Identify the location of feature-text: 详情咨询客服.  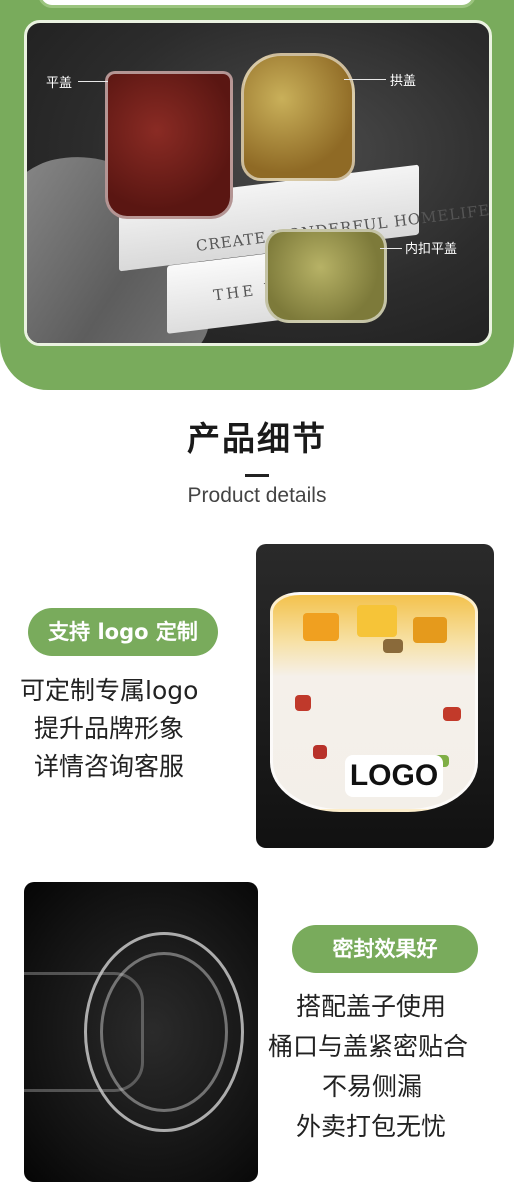
(109, 766).